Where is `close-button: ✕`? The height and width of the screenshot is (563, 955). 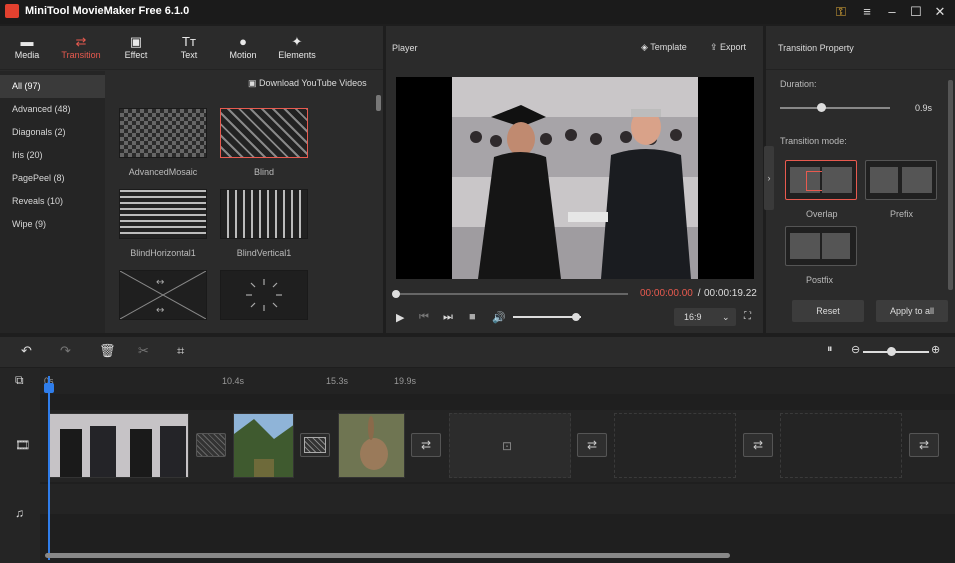 close-button: ✕ is located at coordinates (940, 12).